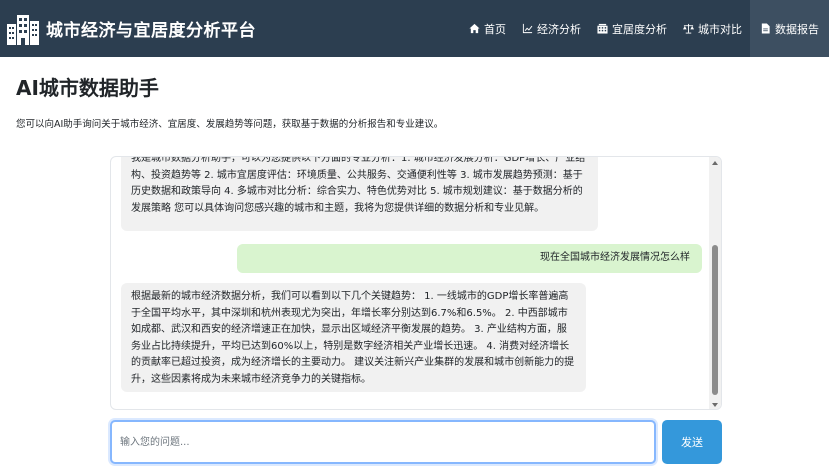 The image size is (829, 470). I want to click on chat-scrollbar, so click(715, 283).